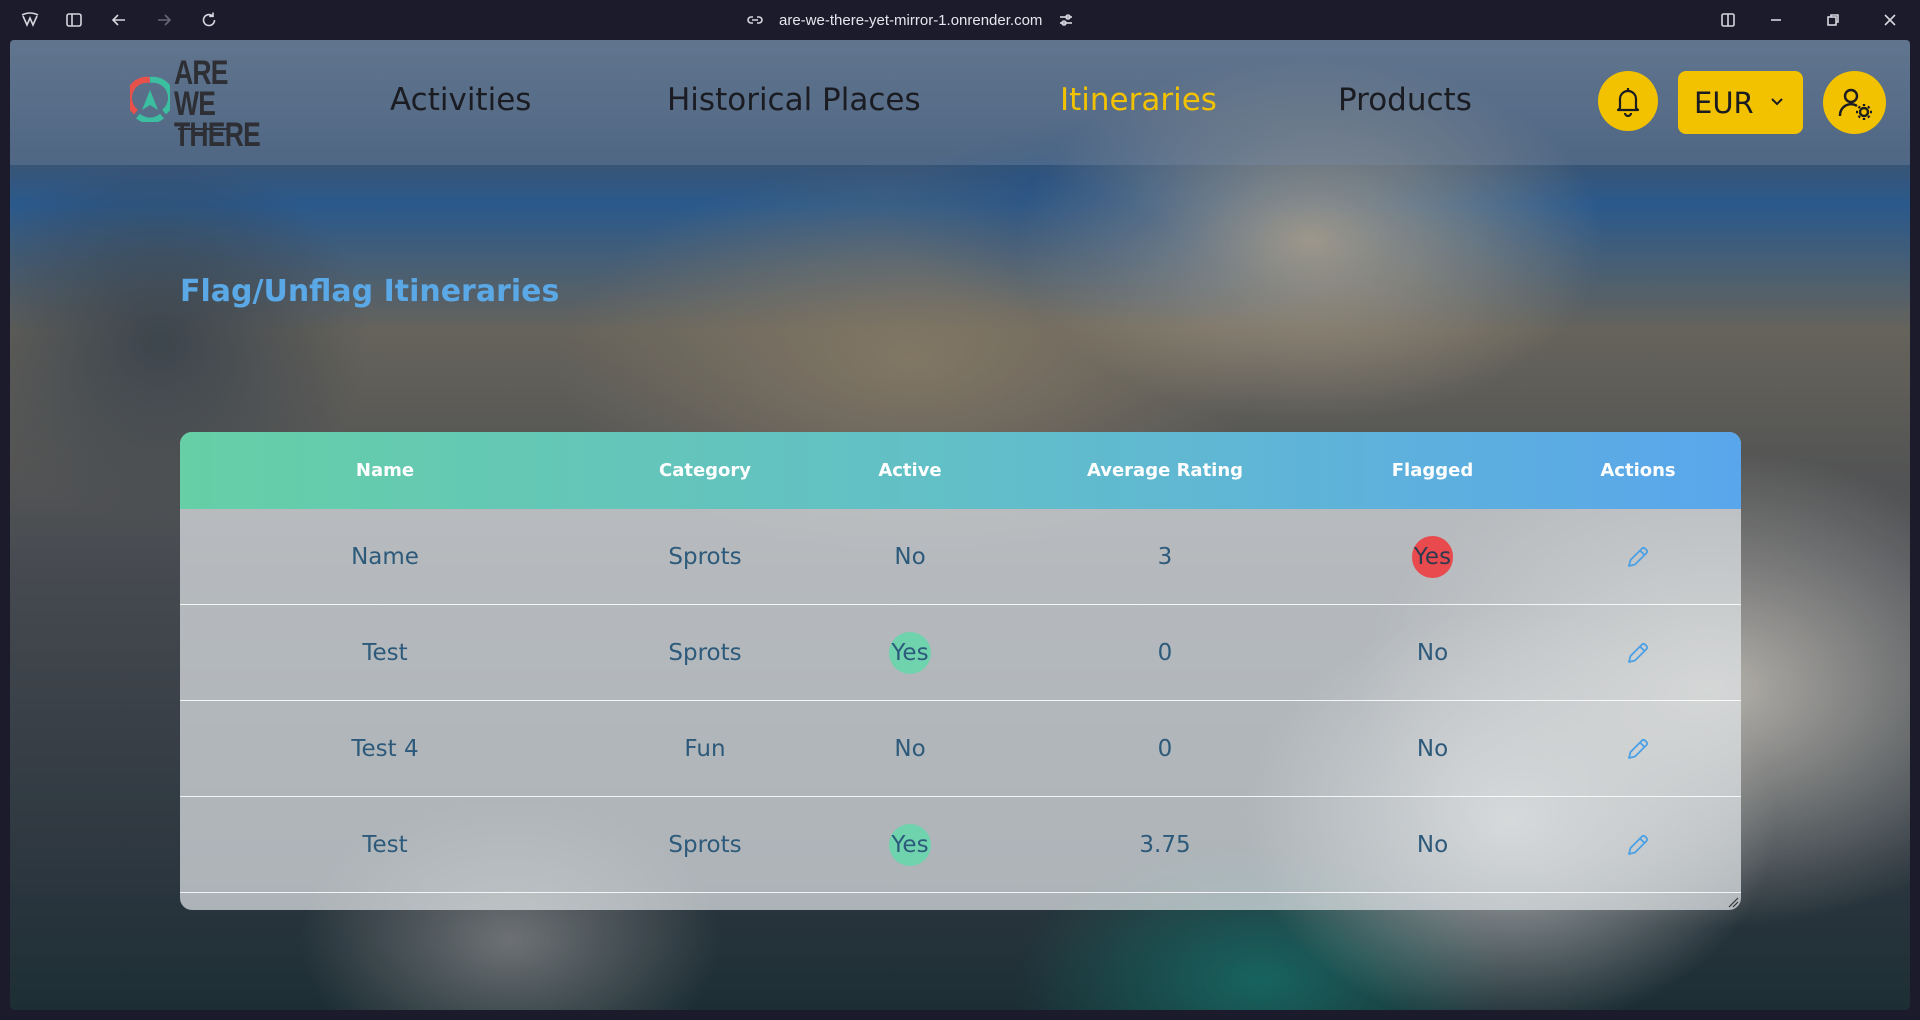 The image size is (1920, 1020). What do you see at coordinates (385, 557) in the screenshot?
I see `cell-name: Name` at bounding box center [385, 557].